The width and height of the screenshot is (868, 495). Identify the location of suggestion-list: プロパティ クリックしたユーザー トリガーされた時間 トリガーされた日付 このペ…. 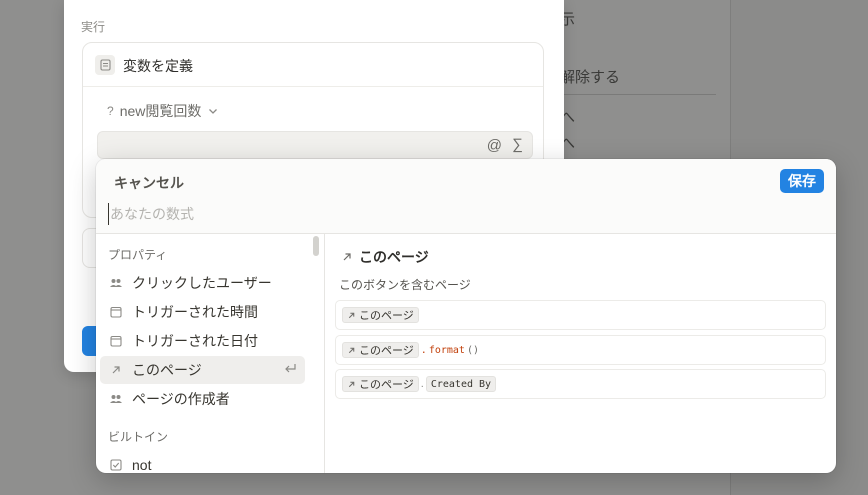
(210, 353).